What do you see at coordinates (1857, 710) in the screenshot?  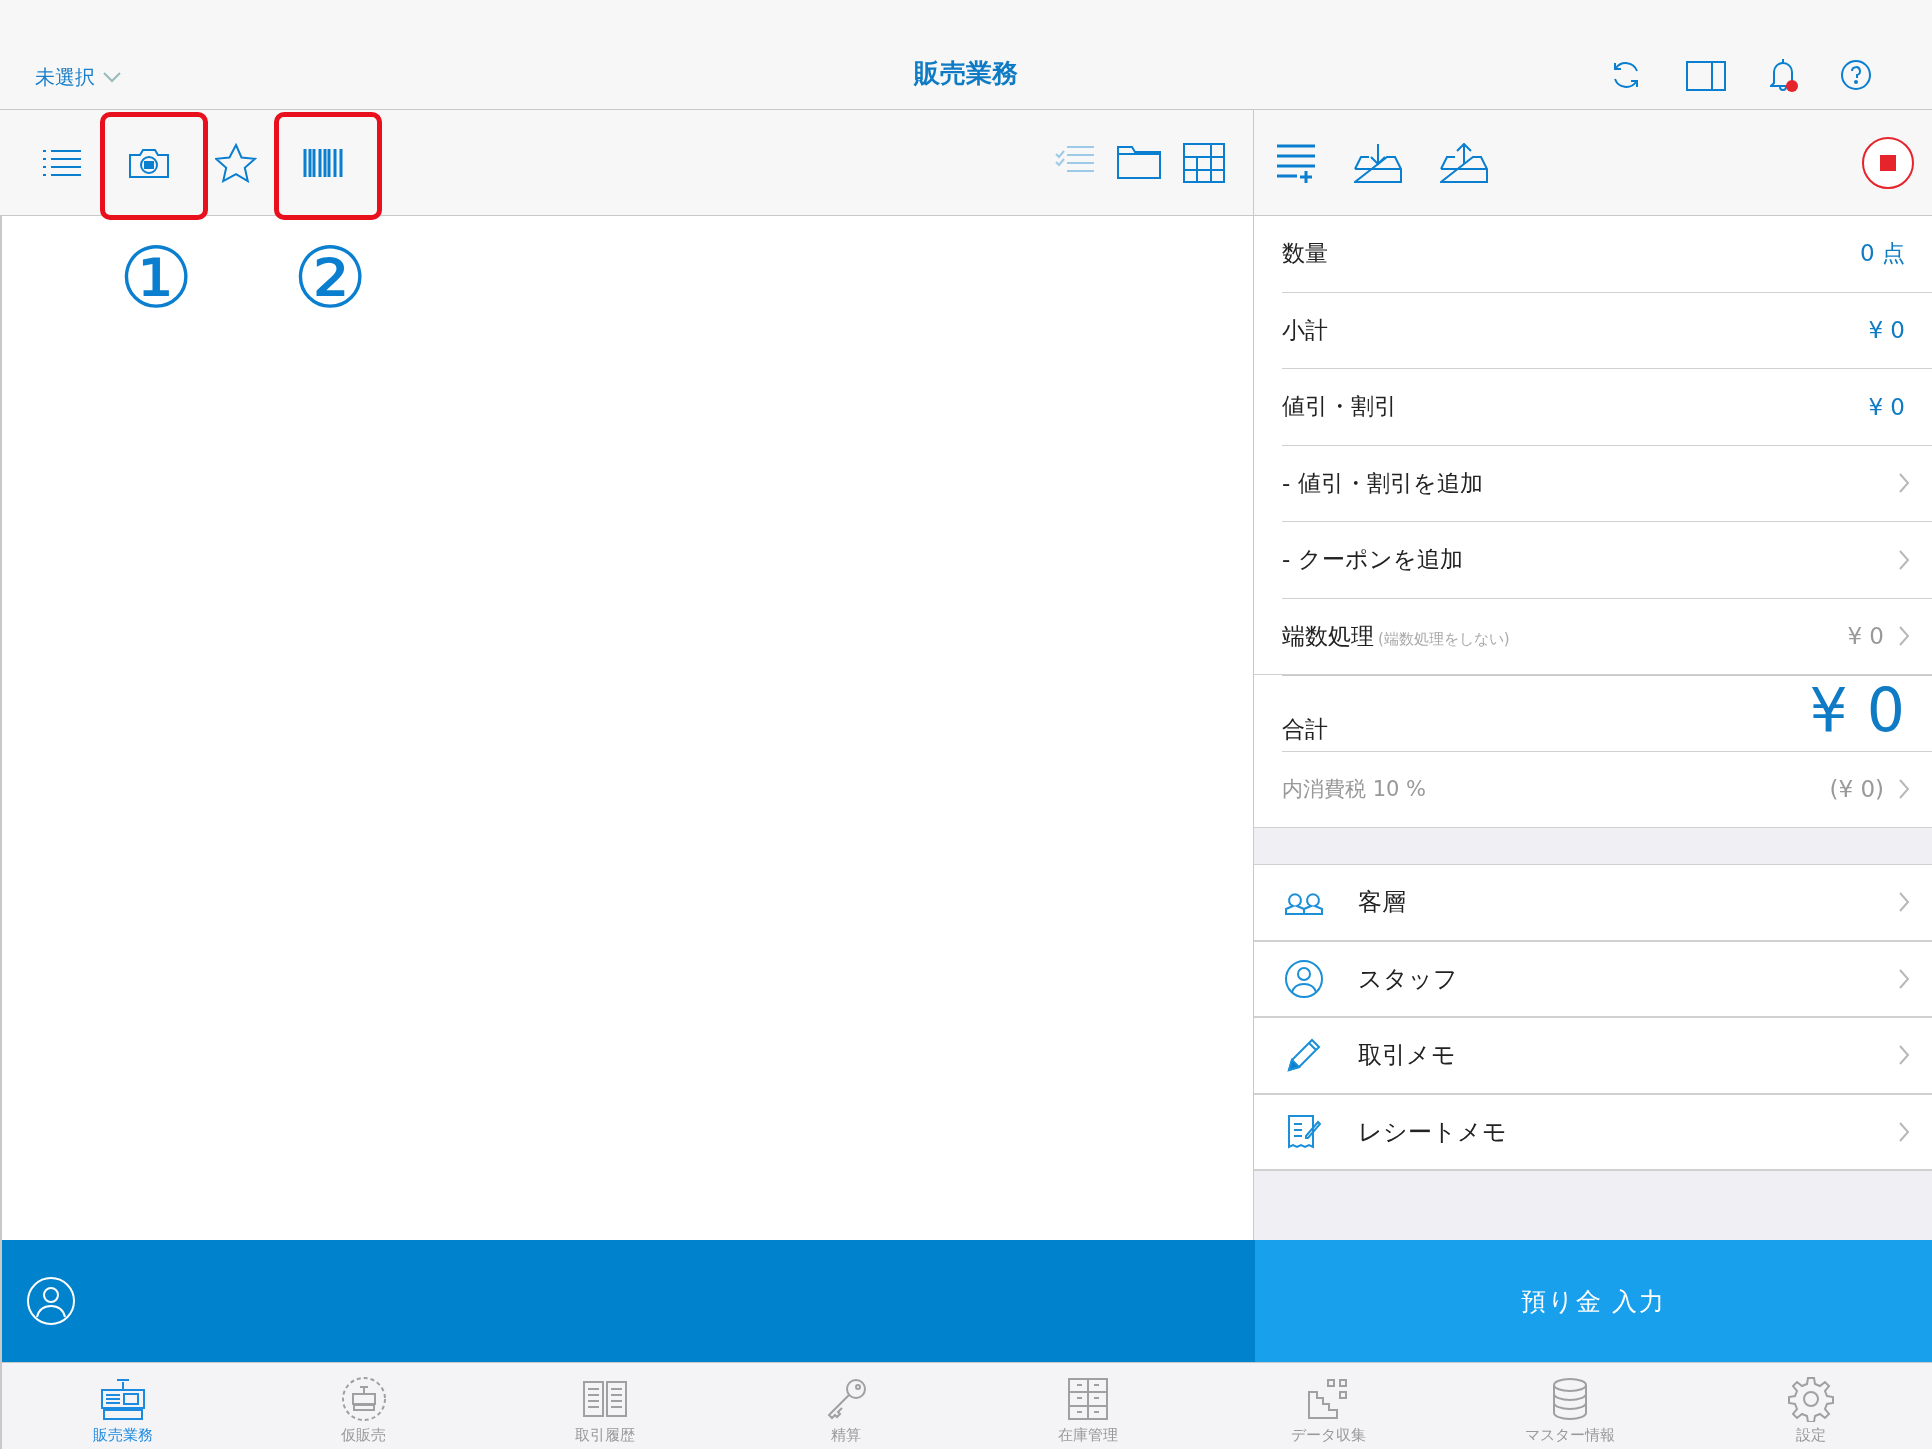 I see `total-amount: ¥ 0` at bounding box center [1857, 710].